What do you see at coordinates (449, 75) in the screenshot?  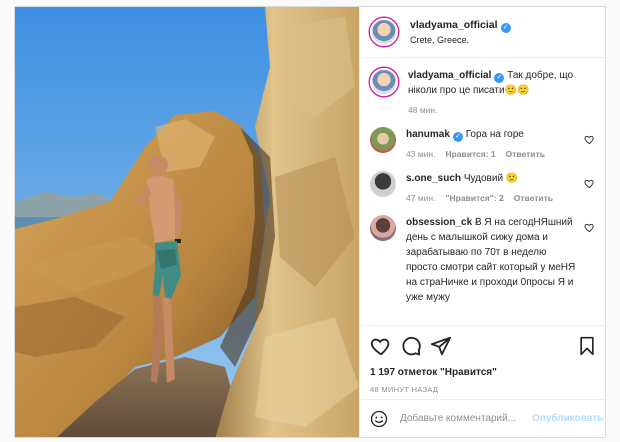 I see `caption-username: vladyama_official` at bounding box center [449, 75].